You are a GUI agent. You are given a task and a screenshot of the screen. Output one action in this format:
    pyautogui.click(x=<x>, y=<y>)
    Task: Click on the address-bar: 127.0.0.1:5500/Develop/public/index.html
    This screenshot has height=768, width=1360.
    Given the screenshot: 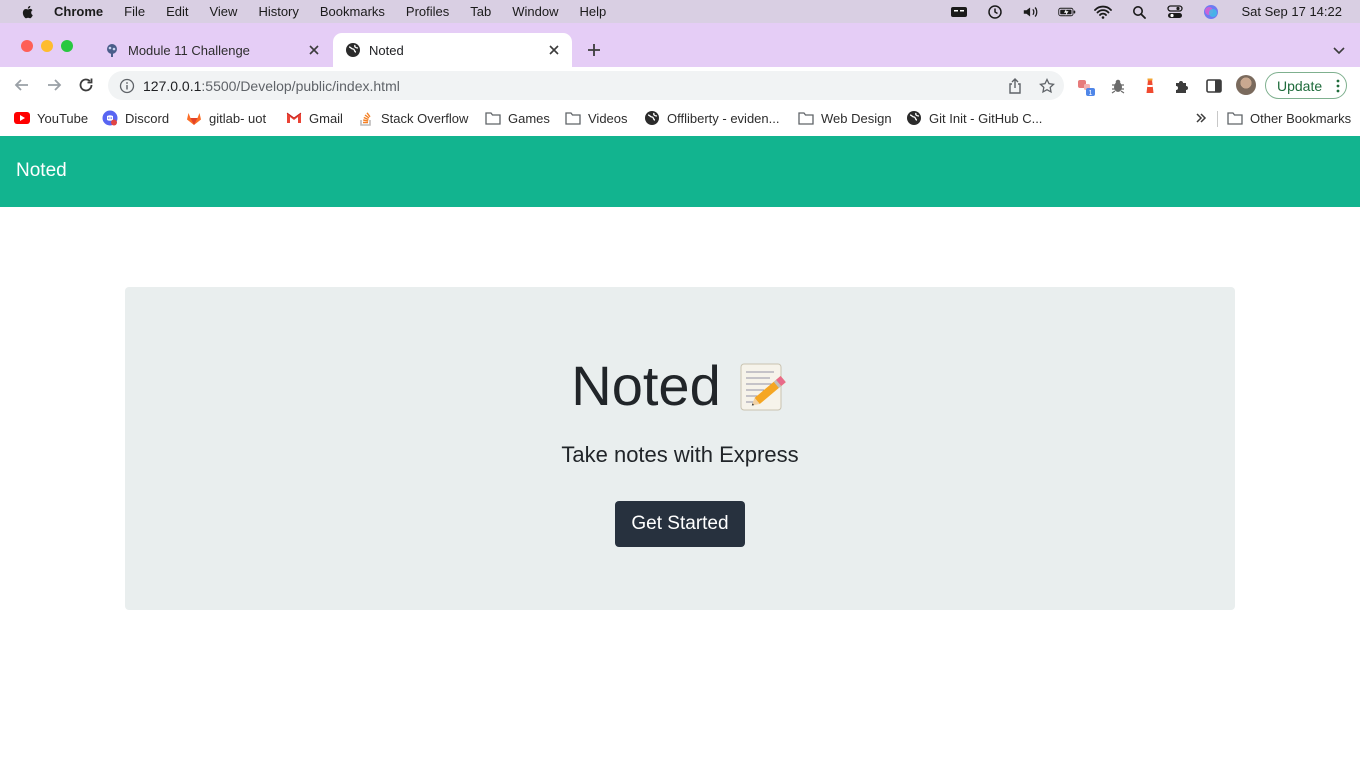 What is the action you would take?
    pyautogui.click(x=586, y=85)
    